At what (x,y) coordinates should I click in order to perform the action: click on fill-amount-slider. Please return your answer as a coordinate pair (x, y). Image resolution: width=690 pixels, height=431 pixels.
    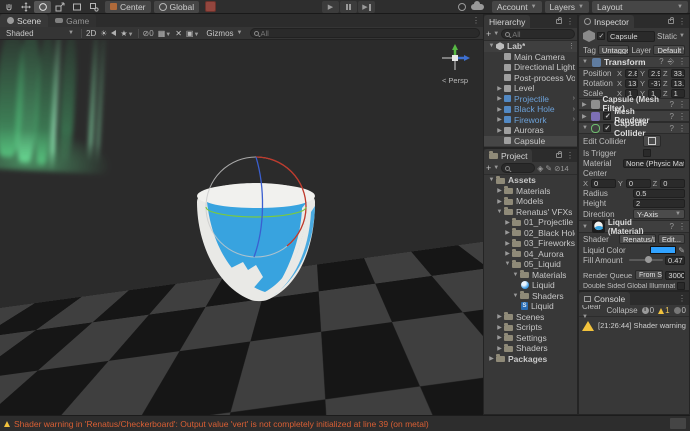
    Looking at the image, I should click on (646, 259).